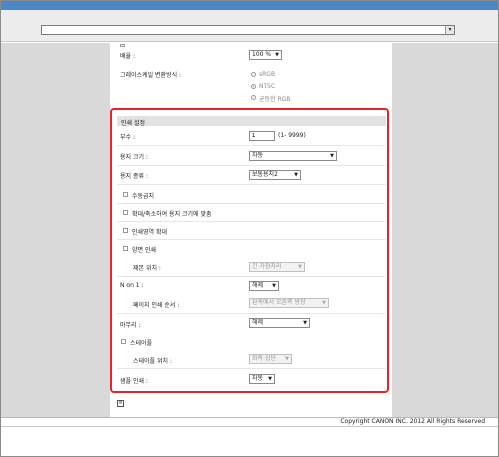 The width and height of the screenshot is (499, 457). I want to click on duplex-checkbox, so click(125, 248).